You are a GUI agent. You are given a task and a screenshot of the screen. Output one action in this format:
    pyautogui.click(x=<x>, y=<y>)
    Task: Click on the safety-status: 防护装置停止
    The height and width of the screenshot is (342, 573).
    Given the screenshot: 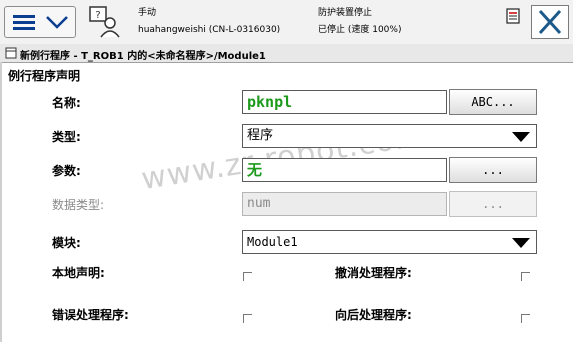 What is the action you would take?
    pyautogui.click(x=345, y=13)
    